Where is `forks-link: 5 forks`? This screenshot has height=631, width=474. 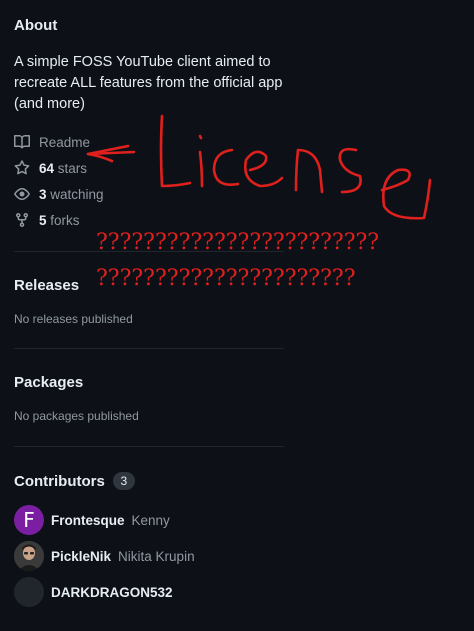
forks-link: 5 forks is located at coordinates (47, 220).